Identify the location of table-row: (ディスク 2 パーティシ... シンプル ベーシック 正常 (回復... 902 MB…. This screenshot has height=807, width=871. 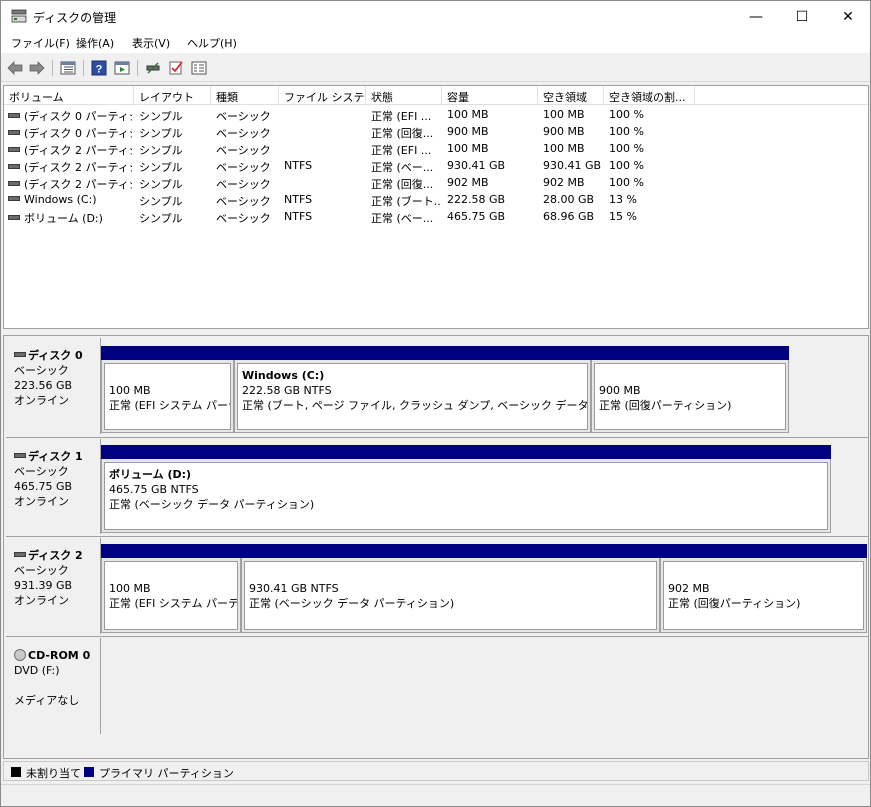
(436, 182).